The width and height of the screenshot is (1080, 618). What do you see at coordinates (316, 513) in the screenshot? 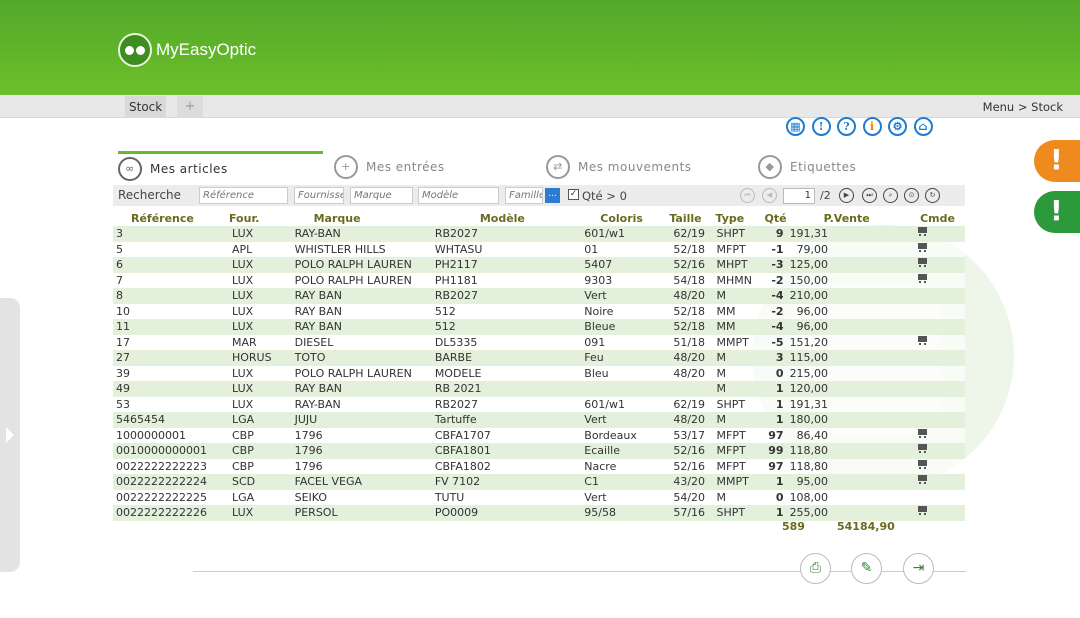
I see `cell-marque: PERSOL` at bounding box center [316, 513].